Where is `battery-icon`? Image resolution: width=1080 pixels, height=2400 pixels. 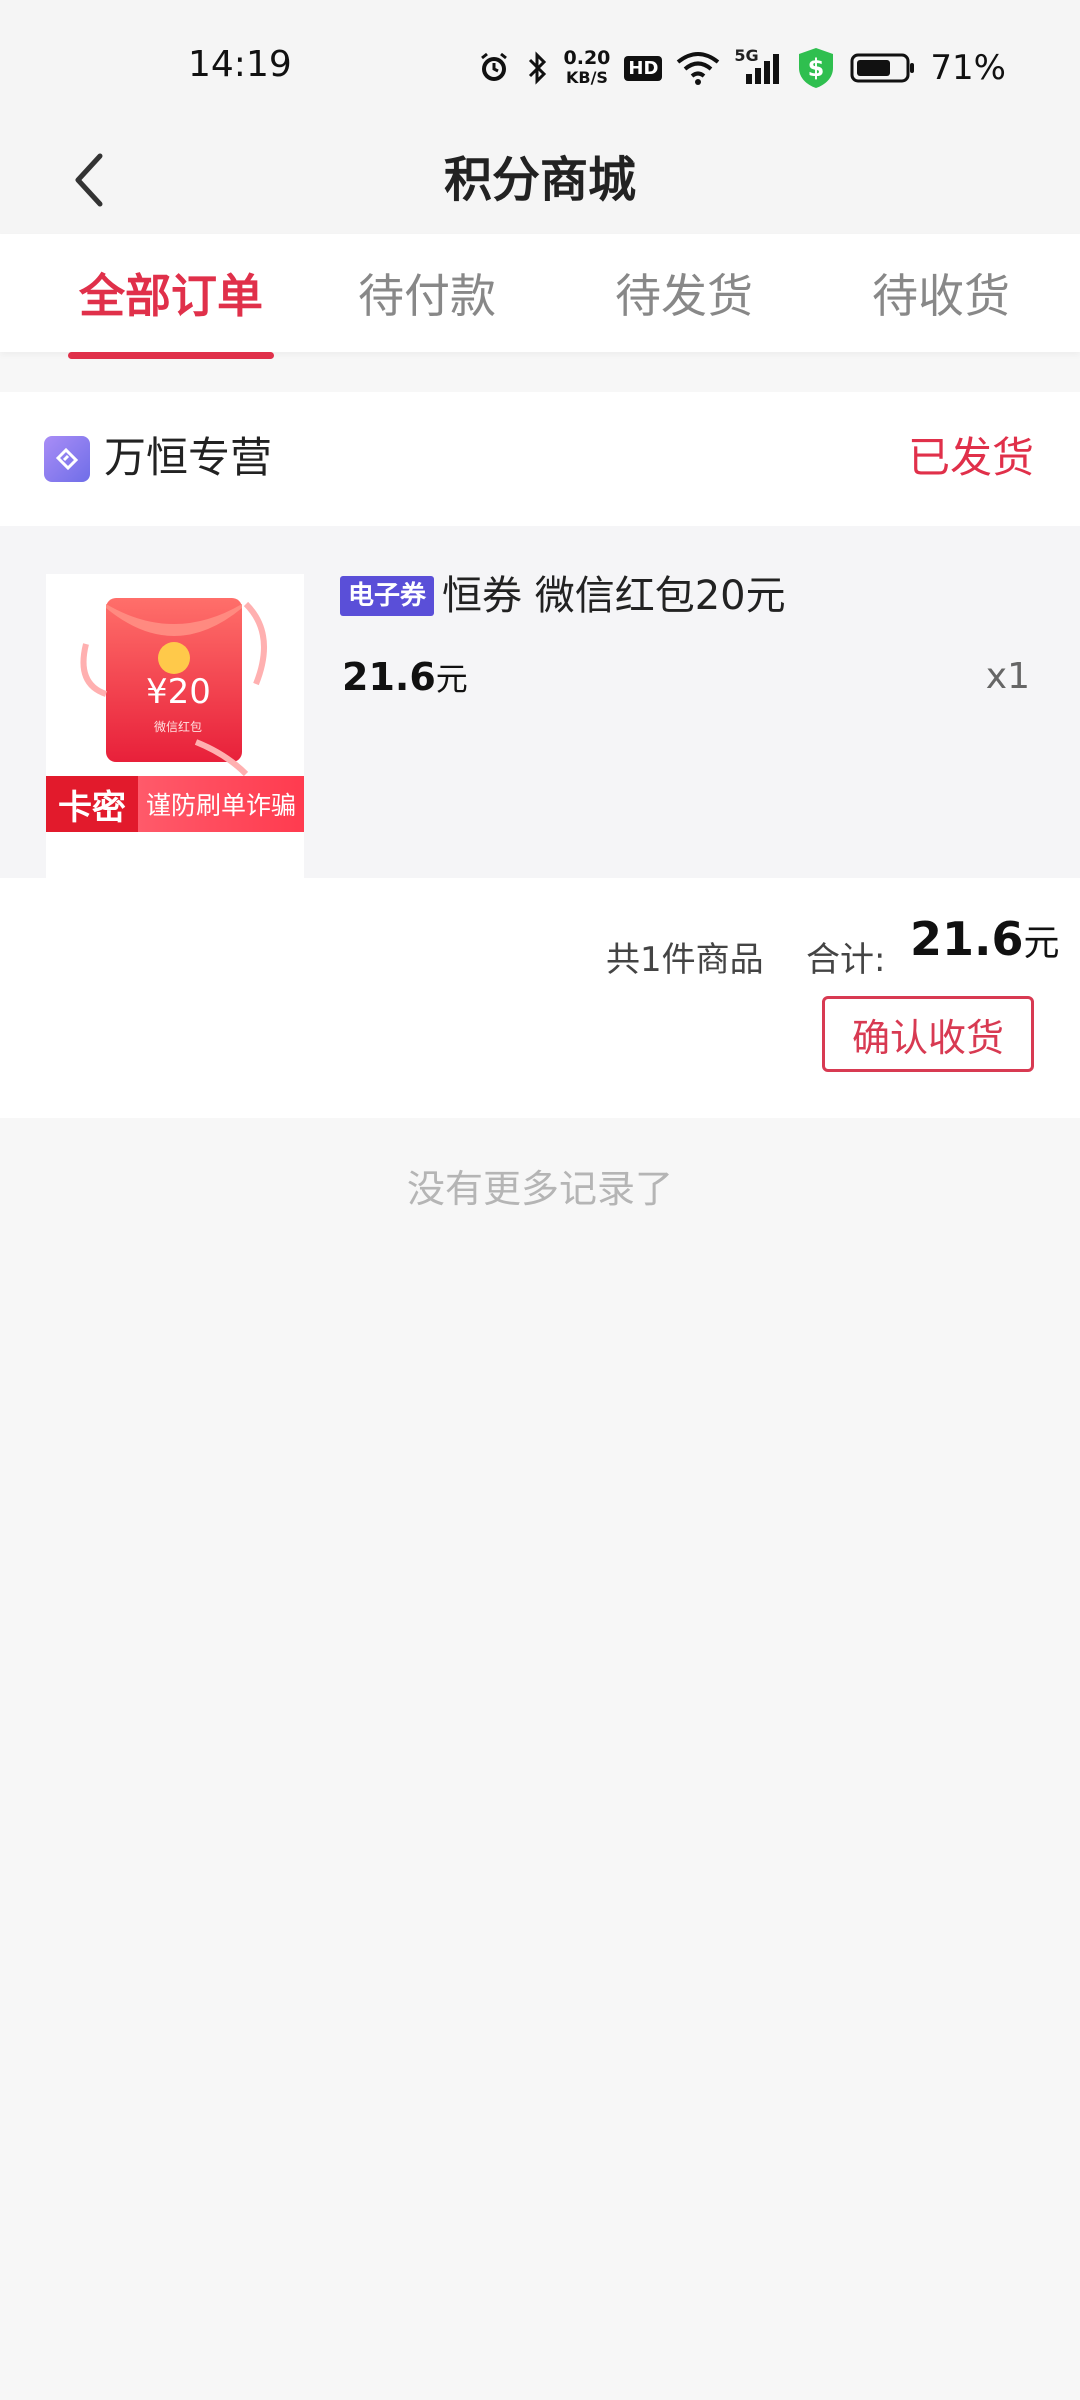 battery-icon is located at coordinates (883, 68).